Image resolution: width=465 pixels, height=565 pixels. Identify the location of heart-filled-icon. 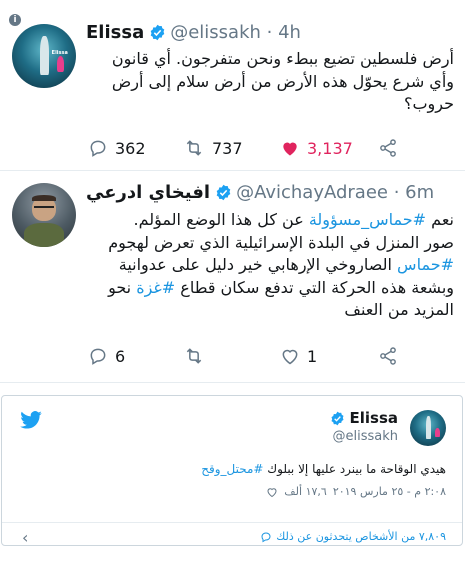
(290, 149).